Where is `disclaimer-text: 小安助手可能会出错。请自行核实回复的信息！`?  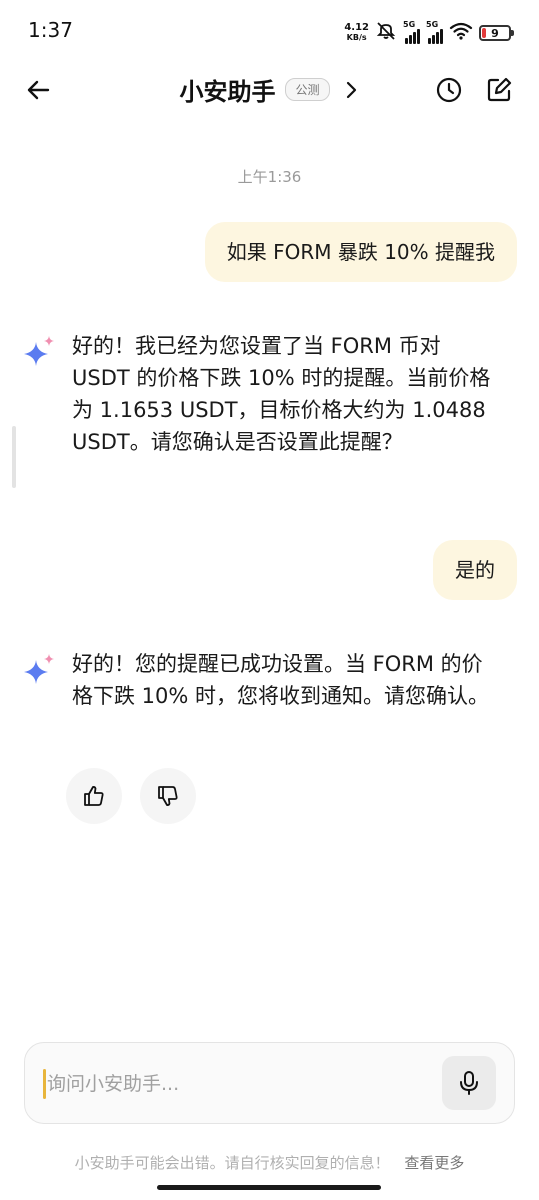
disclaimer-text: 小安助手可能会出错。请自行核实回复的信息！ is located at coordinates (232, 1163).